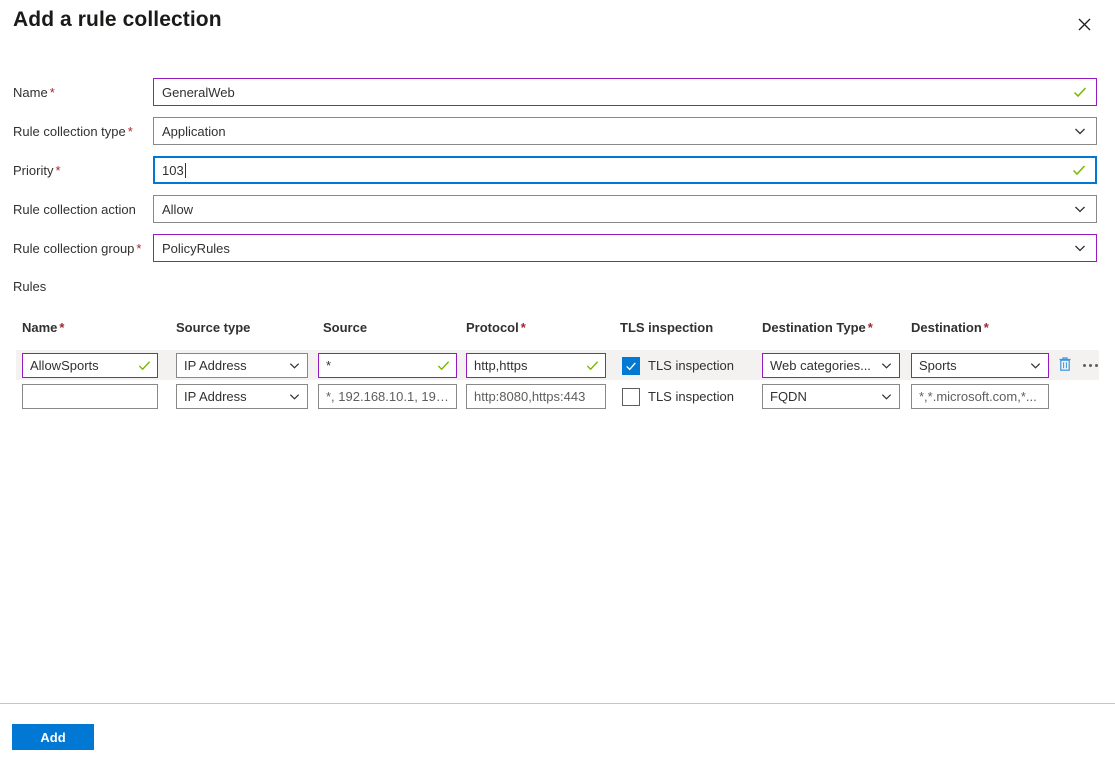 The image size is (1115, 758). I want to click on field-row-priority: Priority * 103, so click(557, 175).